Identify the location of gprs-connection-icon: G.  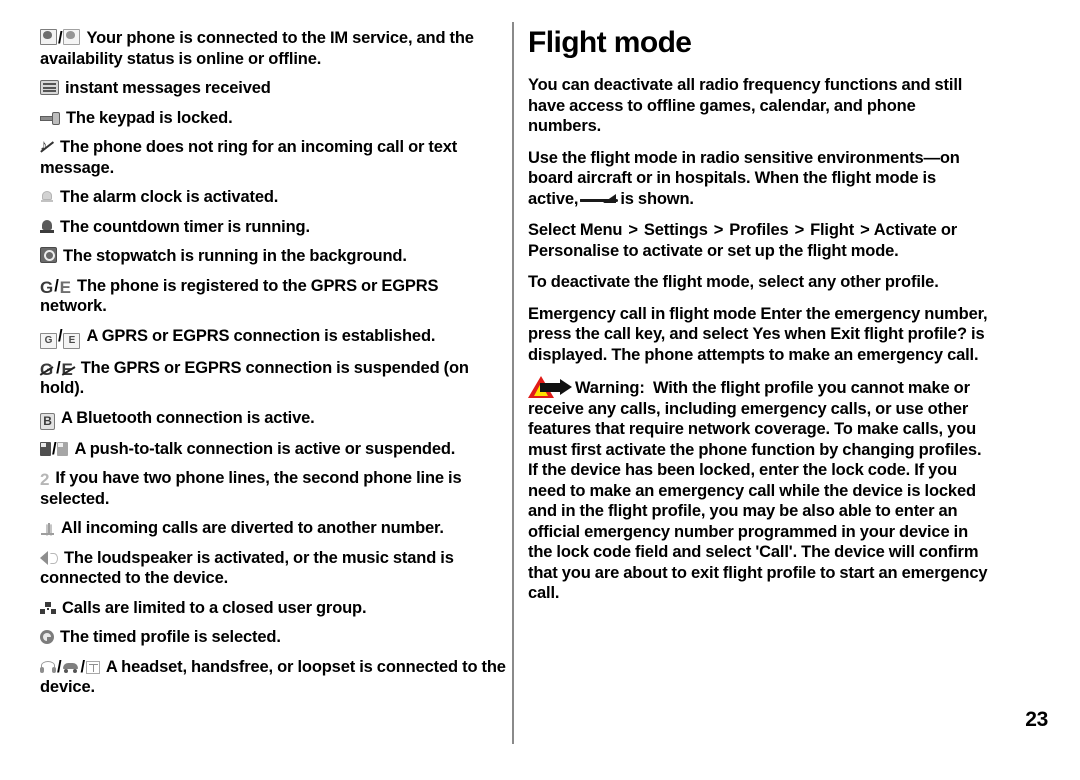
(48, 340).